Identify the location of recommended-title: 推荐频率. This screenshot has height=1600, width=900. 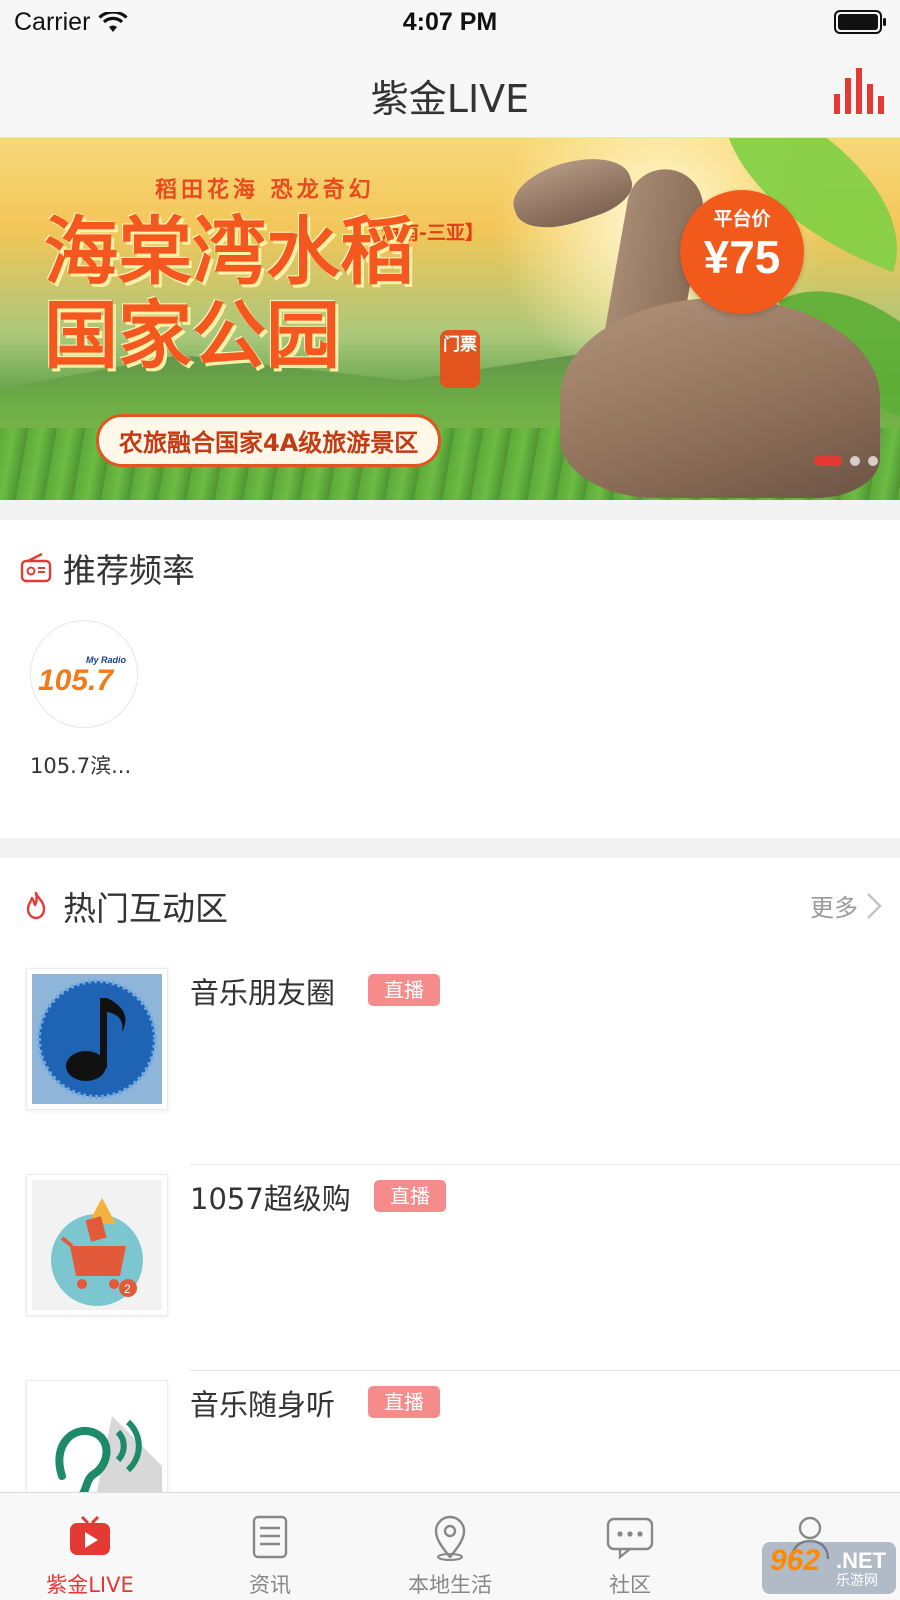
(129, 570).